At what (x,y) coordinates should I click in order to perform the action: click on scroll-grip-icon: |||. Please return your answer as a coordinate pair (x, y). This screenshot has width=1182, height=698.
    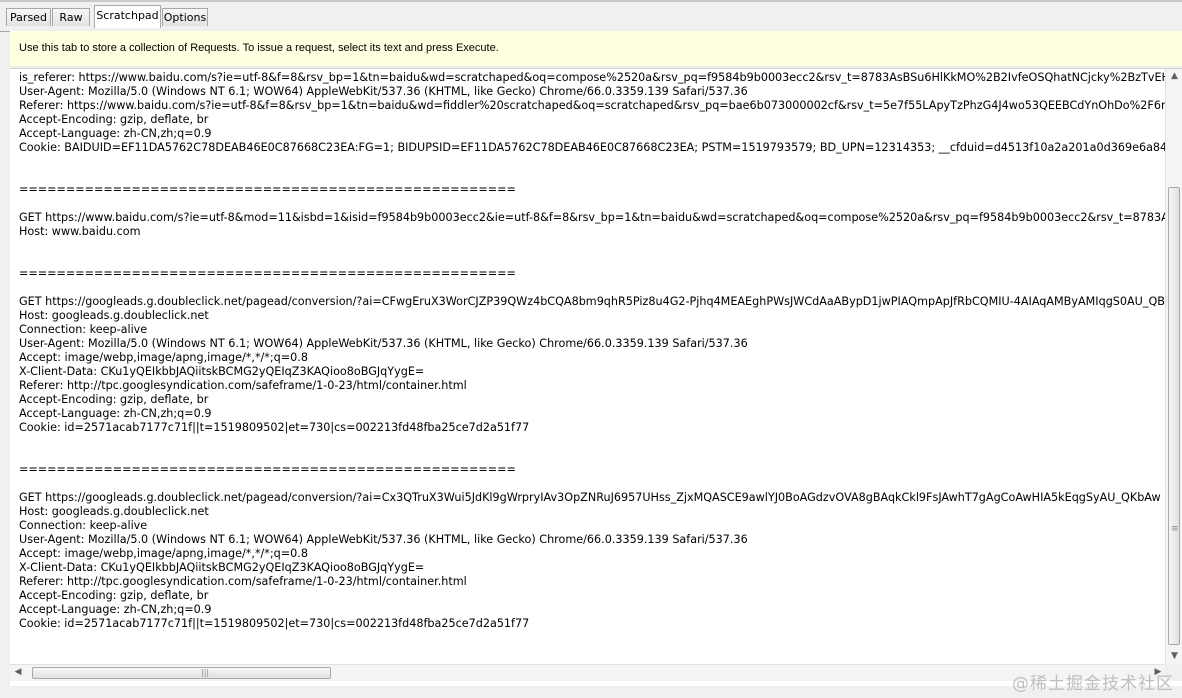
    Looking at the image, I should click on (205, 672).